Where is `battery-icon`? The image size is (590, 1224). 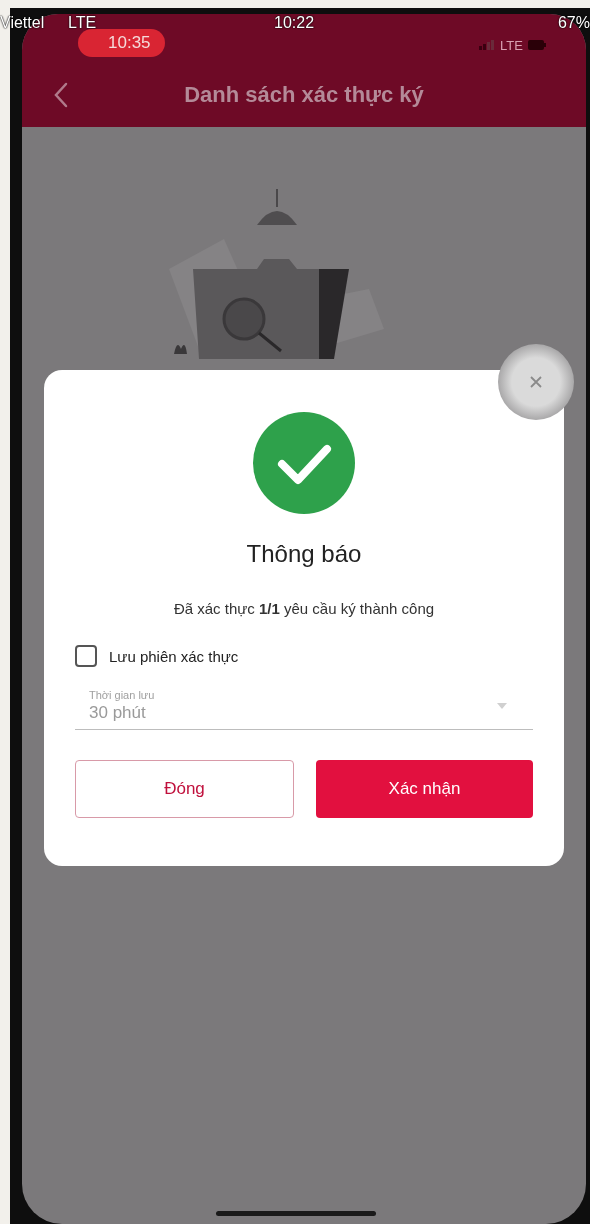
battery-icon is located at coordinates (537, 45).